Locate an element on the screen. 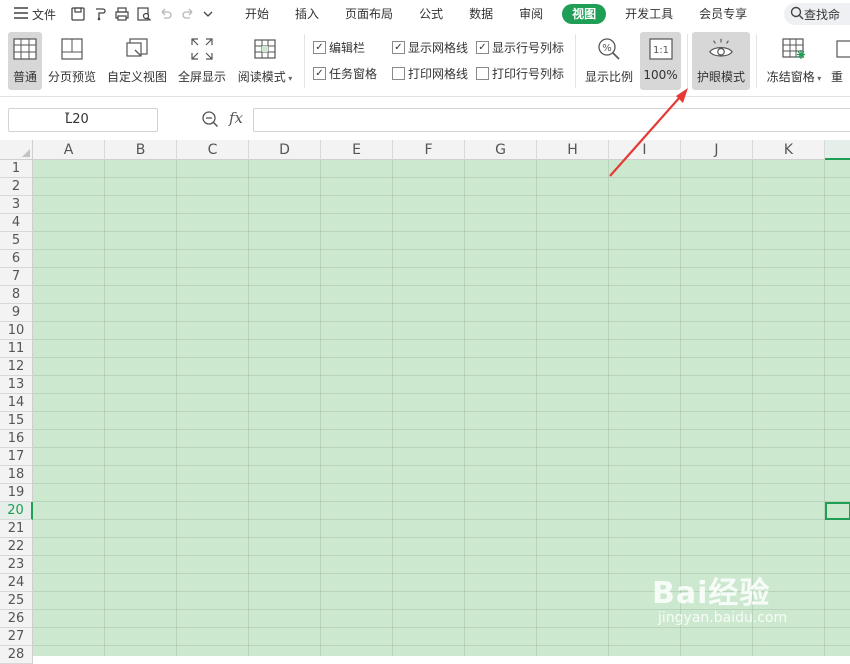 This screenshot has width=850, height=664. tab-5: 审阅 is located at coordinates (531, 14).